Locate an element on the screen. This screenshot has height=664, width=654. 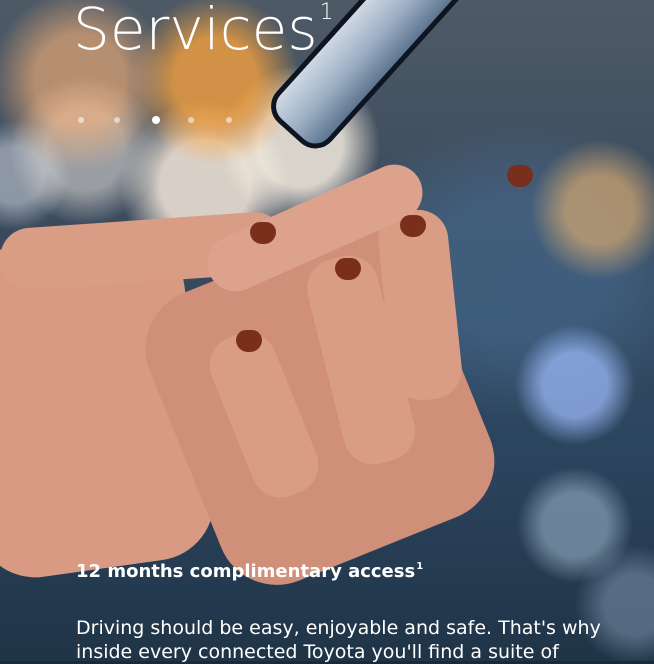
carousel-dot-active is located at coordinates (156, 120).